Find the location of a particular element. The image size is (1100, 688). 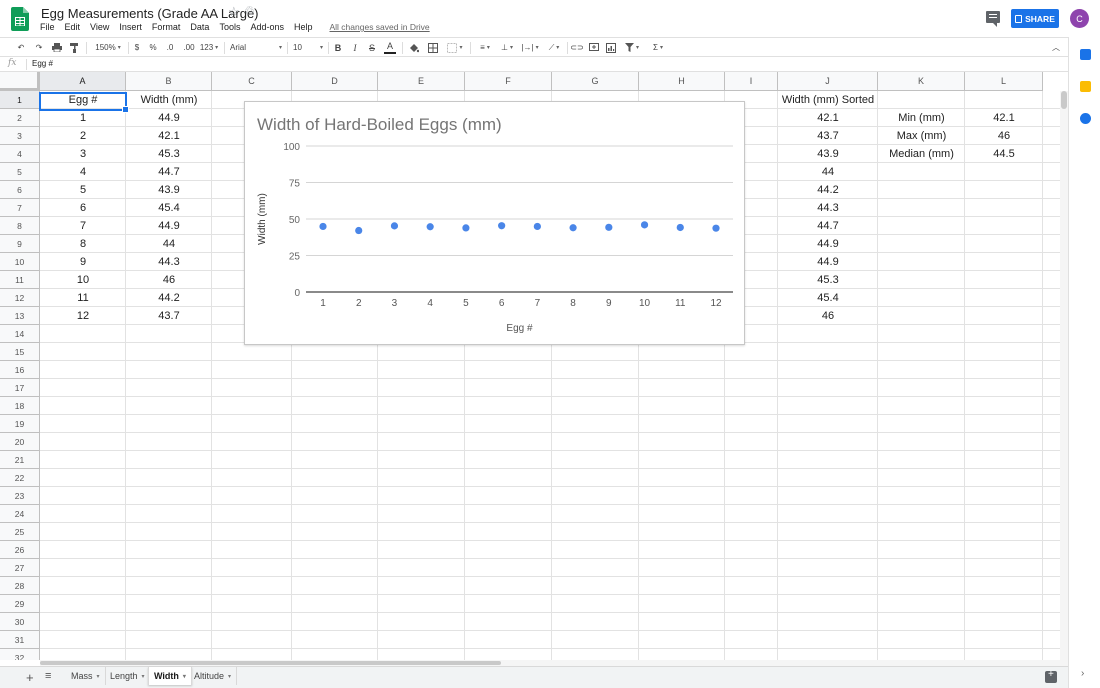

cell-j8: 44.7 is located at coordinates (828, 226).